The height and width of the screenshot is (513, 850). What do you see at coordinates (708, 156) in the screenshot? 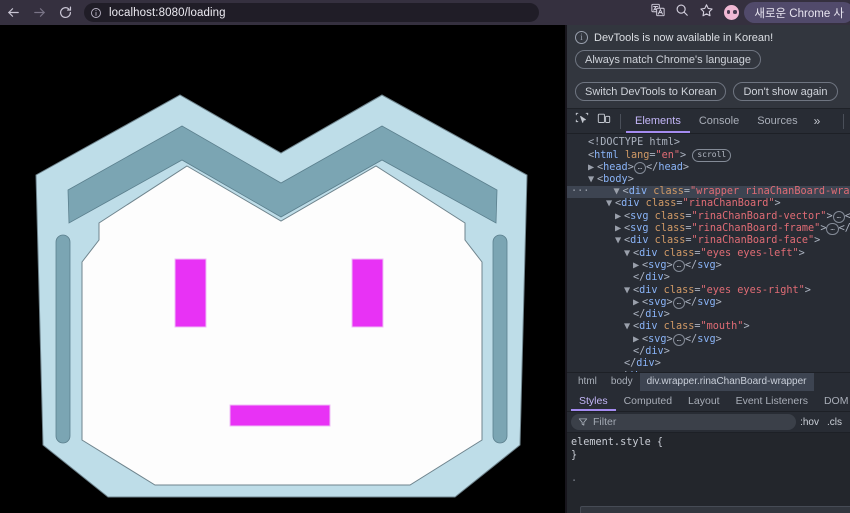
I see `dom-row: <html lang="en"> scroll` at bounding box center [708, 156].